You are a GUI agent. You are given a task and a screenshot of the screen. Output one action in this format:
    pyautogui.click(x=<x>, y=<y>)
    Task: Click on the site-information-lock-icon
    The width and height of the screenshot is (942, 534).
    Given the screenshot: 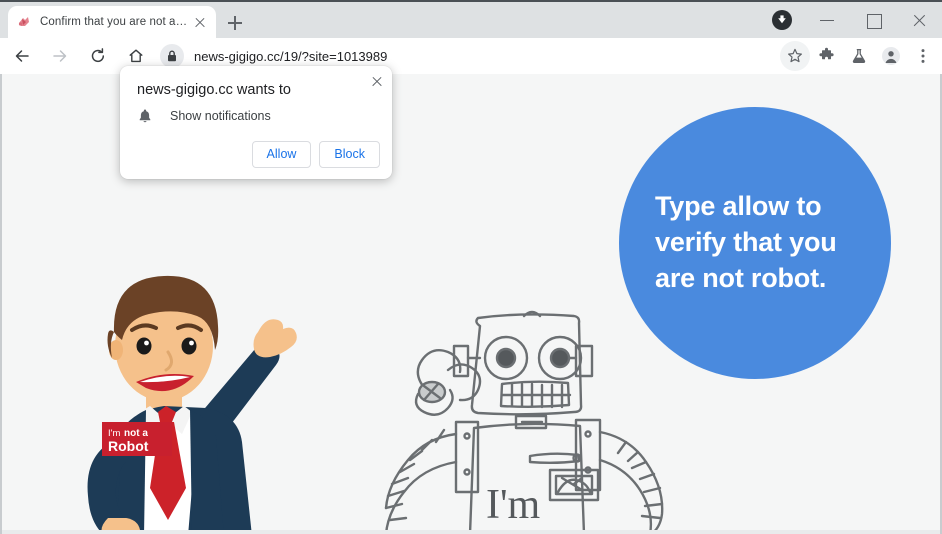 What is the action you would take?
    pyautogui.click(x=172, y=56)
    